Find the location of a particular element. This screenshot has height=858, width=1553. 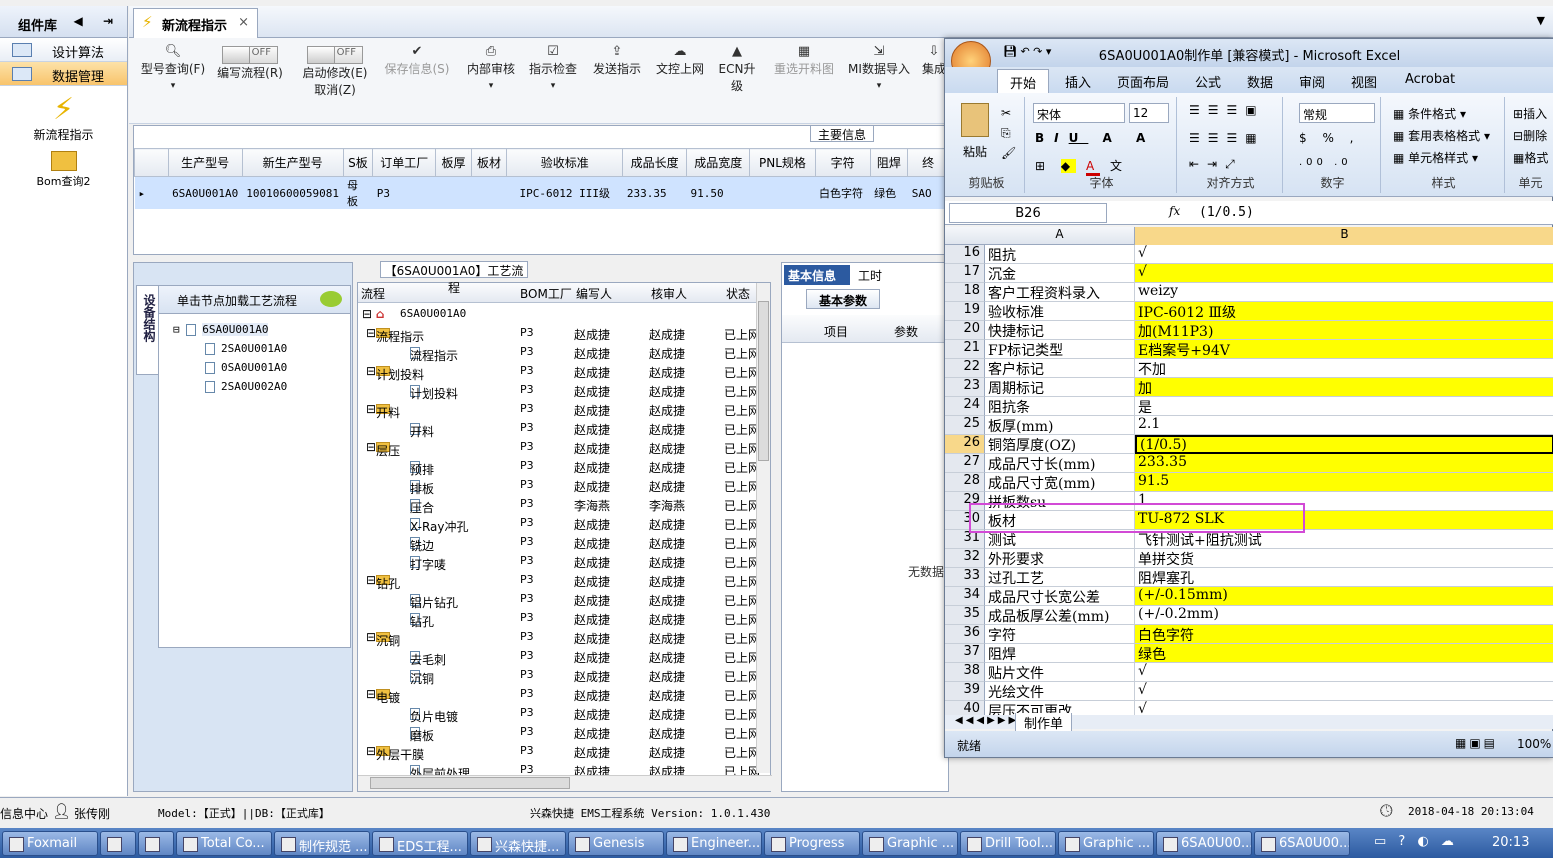

cell-a: 成品尺寸长宽公差 is located at coordinates (1060, 596).